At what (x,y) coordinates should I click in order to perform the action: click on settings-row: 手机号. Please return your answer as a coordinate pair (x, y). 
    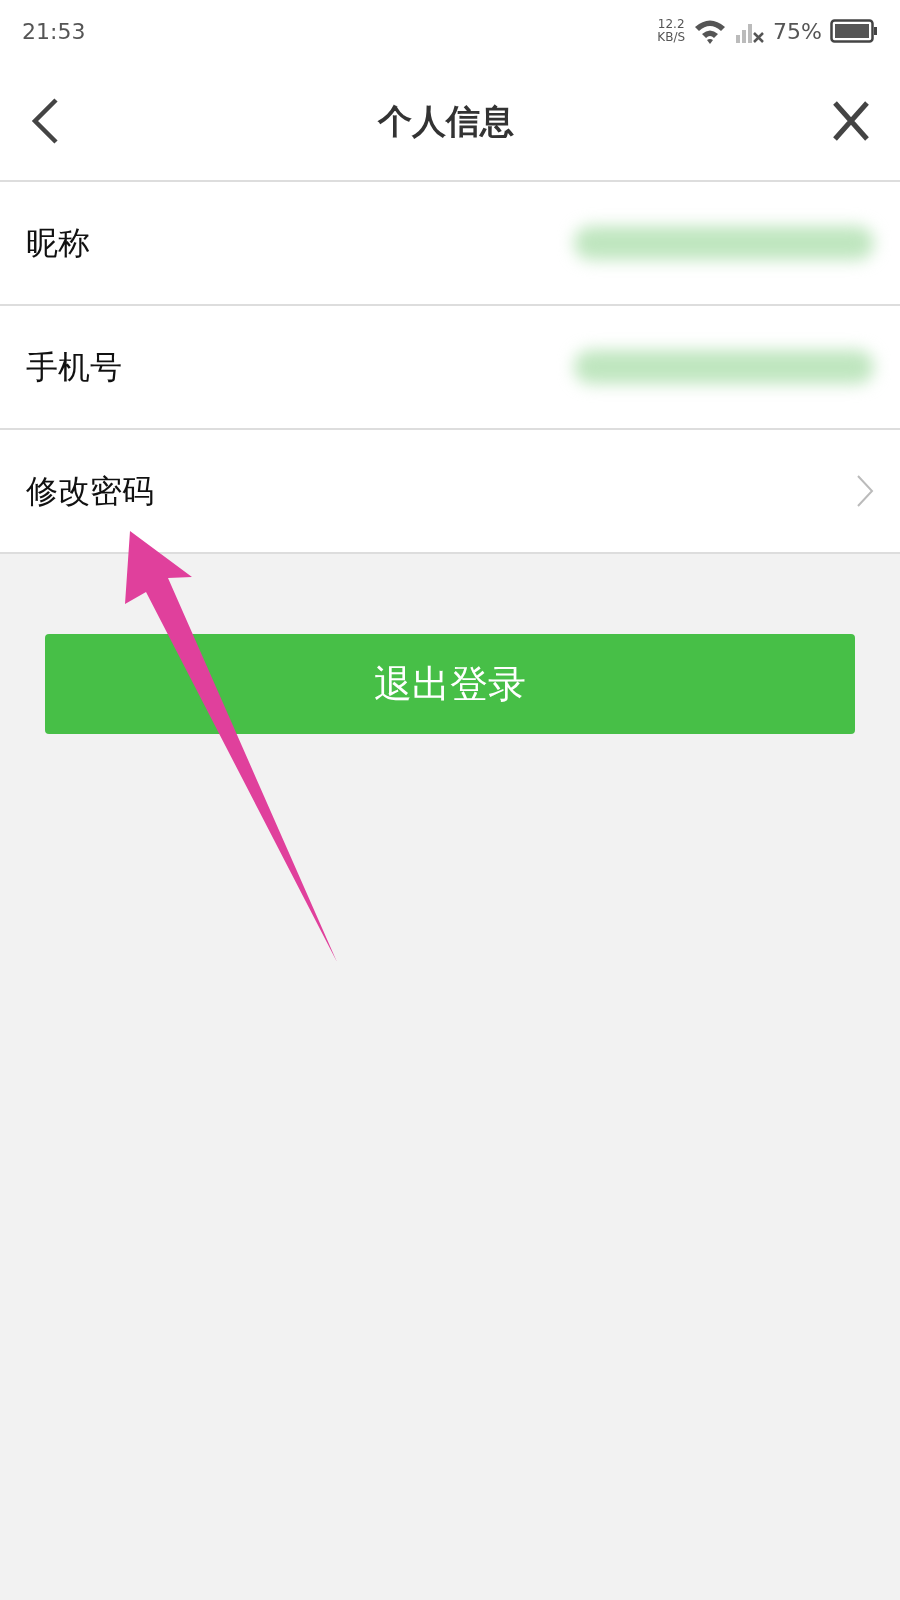
    Looking at the image, I should click on (450, 368).